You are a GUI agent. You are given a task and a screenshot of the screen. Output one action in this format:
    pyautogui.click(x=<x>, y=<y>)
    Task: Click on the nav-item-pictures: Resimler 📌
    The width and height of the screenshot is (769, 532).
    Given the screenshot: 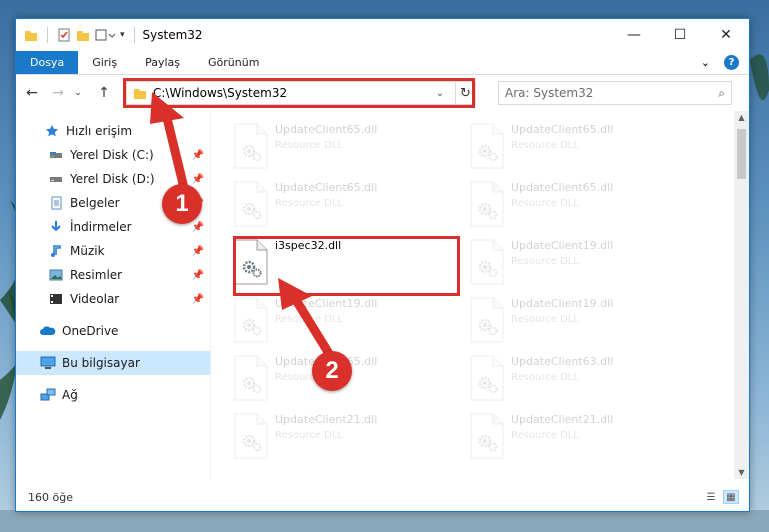 What is the action you would take?
    pyautogui.click(x=113, y=275)
    